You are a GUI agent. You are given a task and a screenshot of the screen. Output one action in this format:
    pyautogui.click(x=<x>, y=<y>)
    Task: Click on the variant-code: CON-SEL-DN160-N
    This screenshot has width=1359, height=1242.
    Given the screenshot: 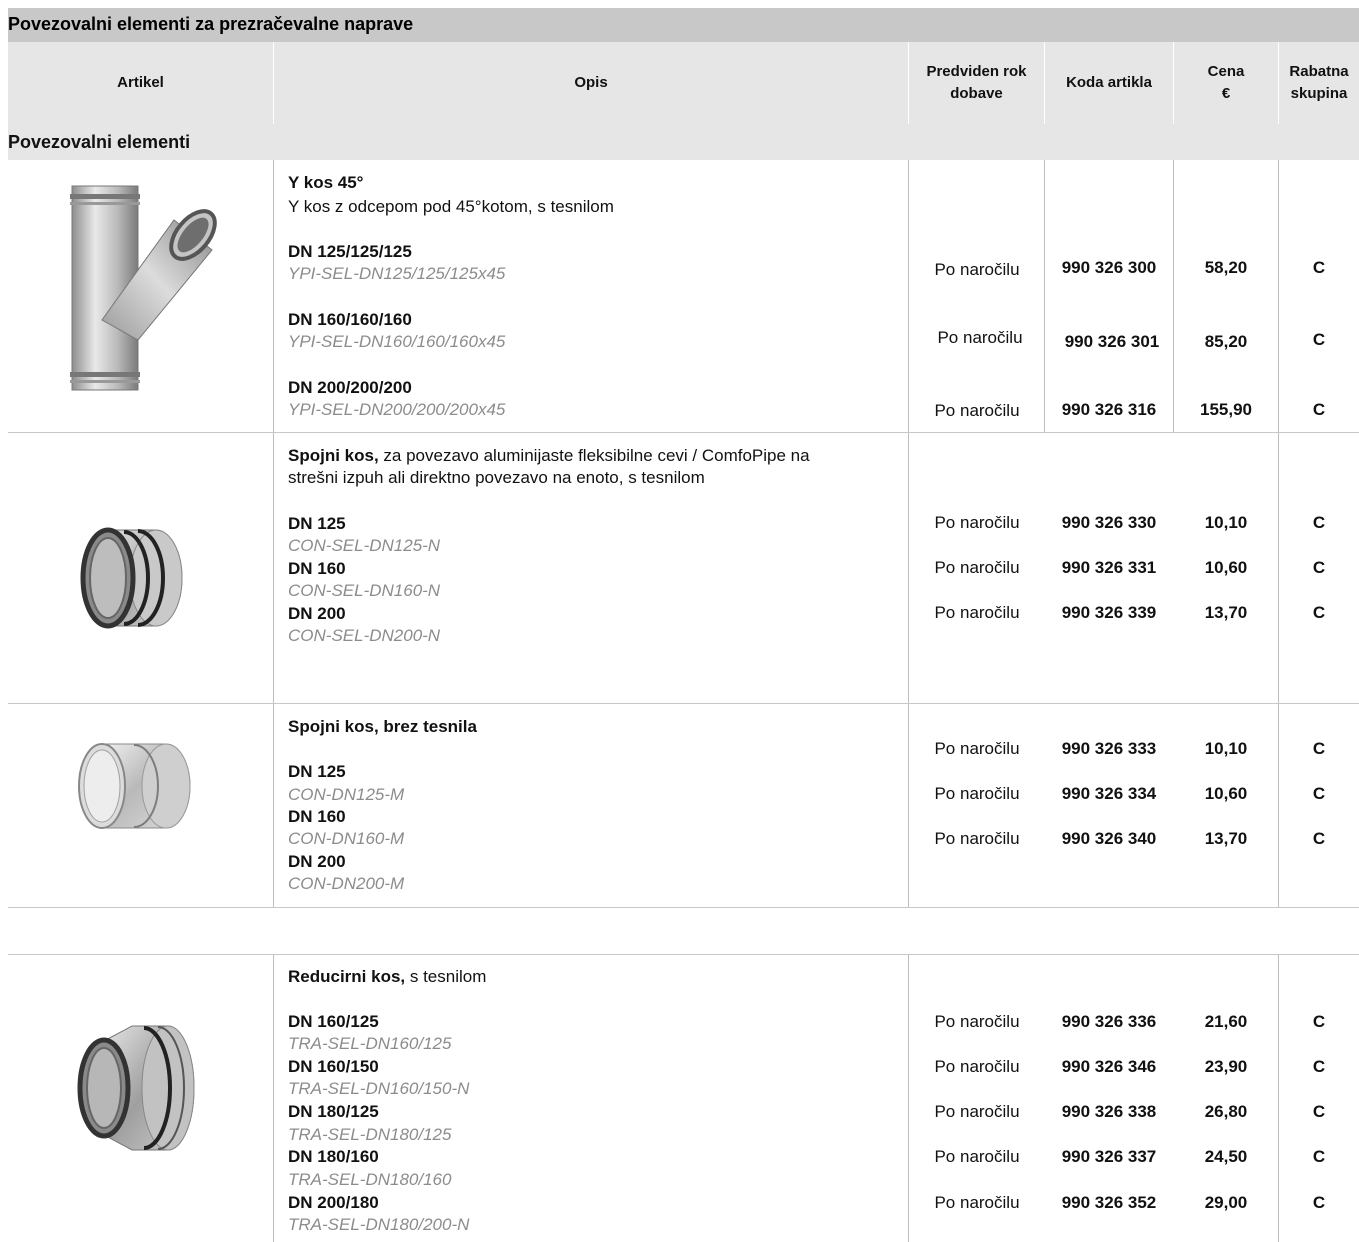 What is the action you would take?
    pyautogui.click(x=364, y=590)
    